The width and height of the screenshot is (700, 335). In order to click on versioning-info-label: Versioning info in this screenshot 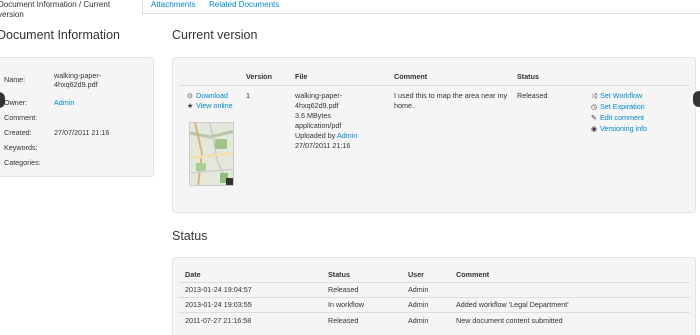, I will do `click(624, 128)`.